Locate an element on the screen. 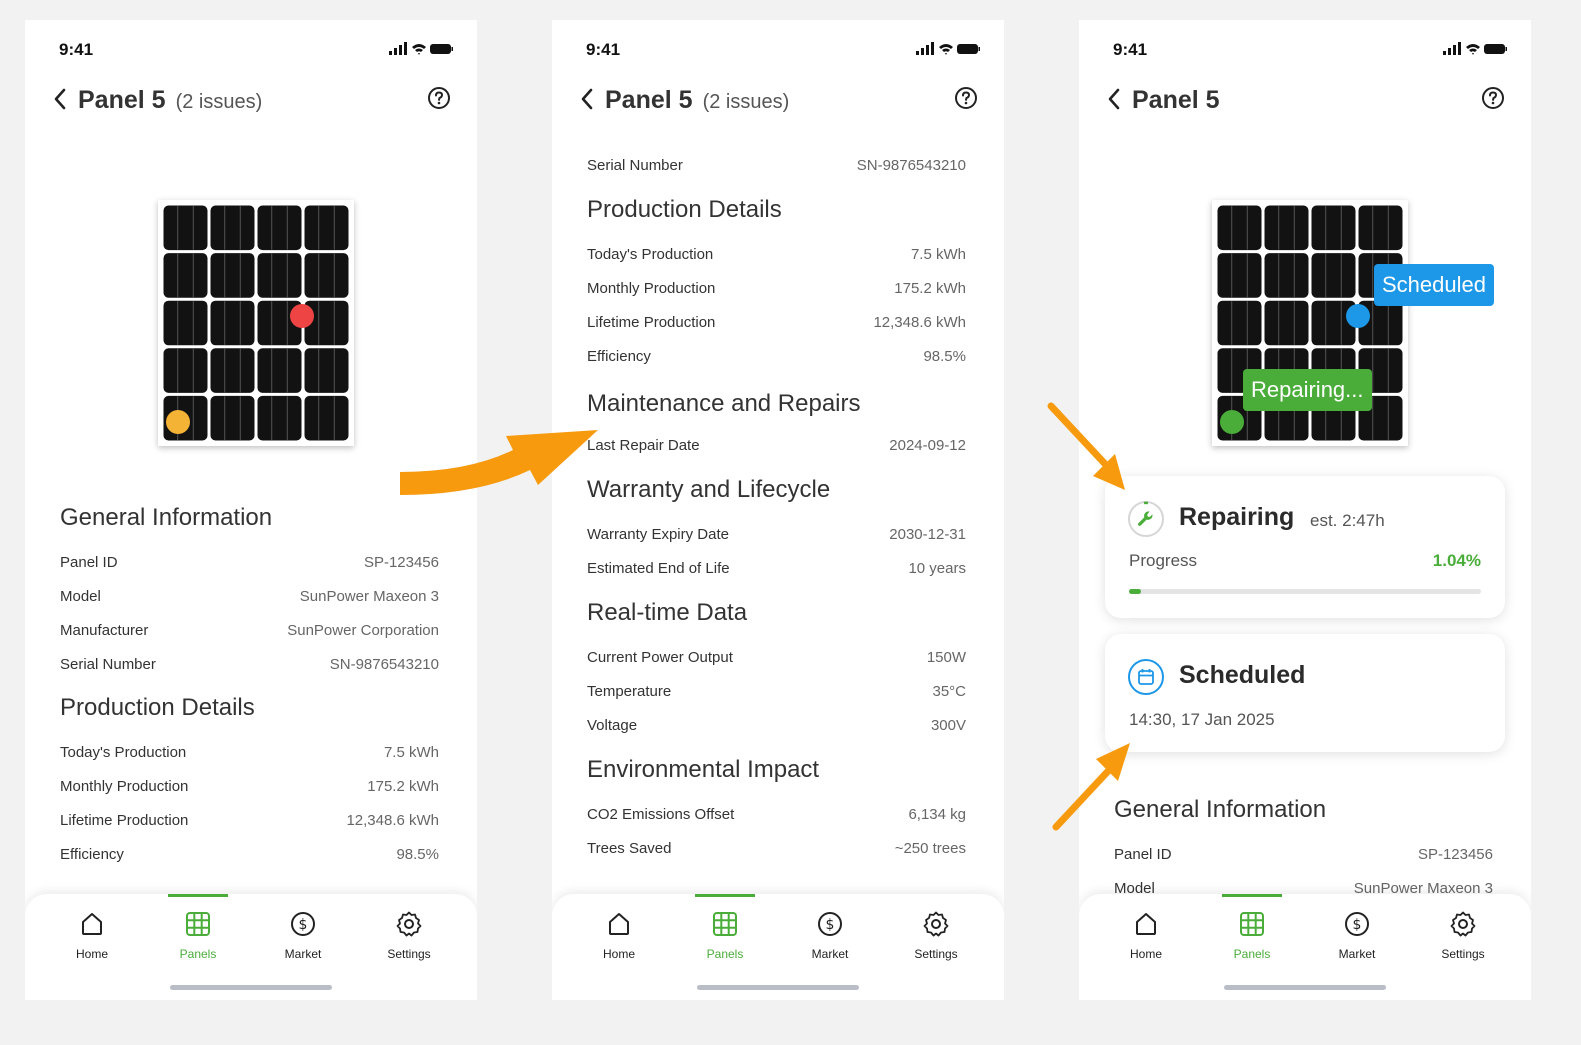 This screenshot has width=1581, height=1045. row-label: Voltage is located at coordinates (612, 725).